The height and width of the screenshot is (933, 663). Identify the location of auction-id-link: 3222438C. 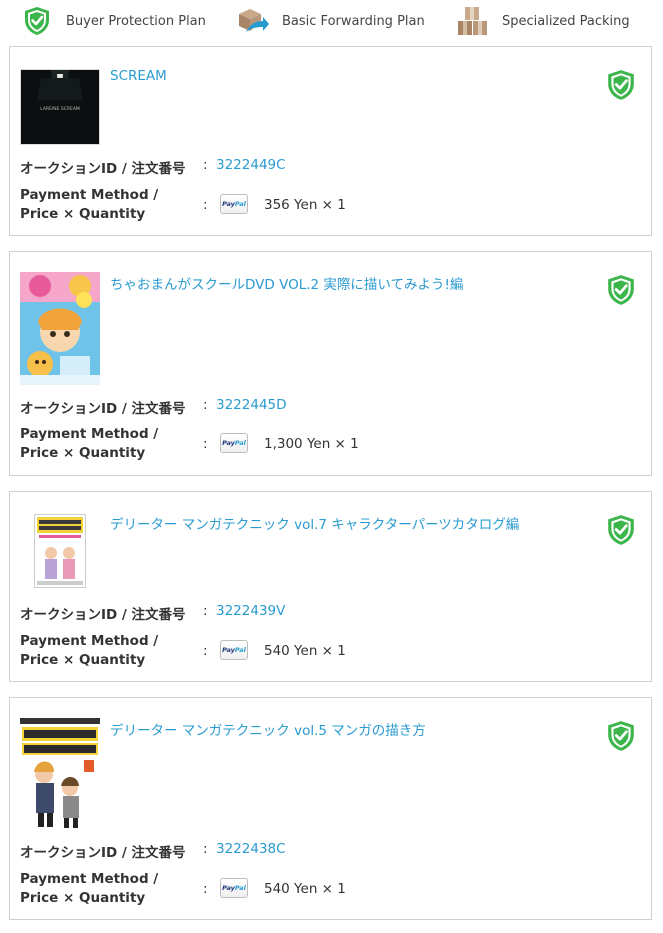
(251, 849).